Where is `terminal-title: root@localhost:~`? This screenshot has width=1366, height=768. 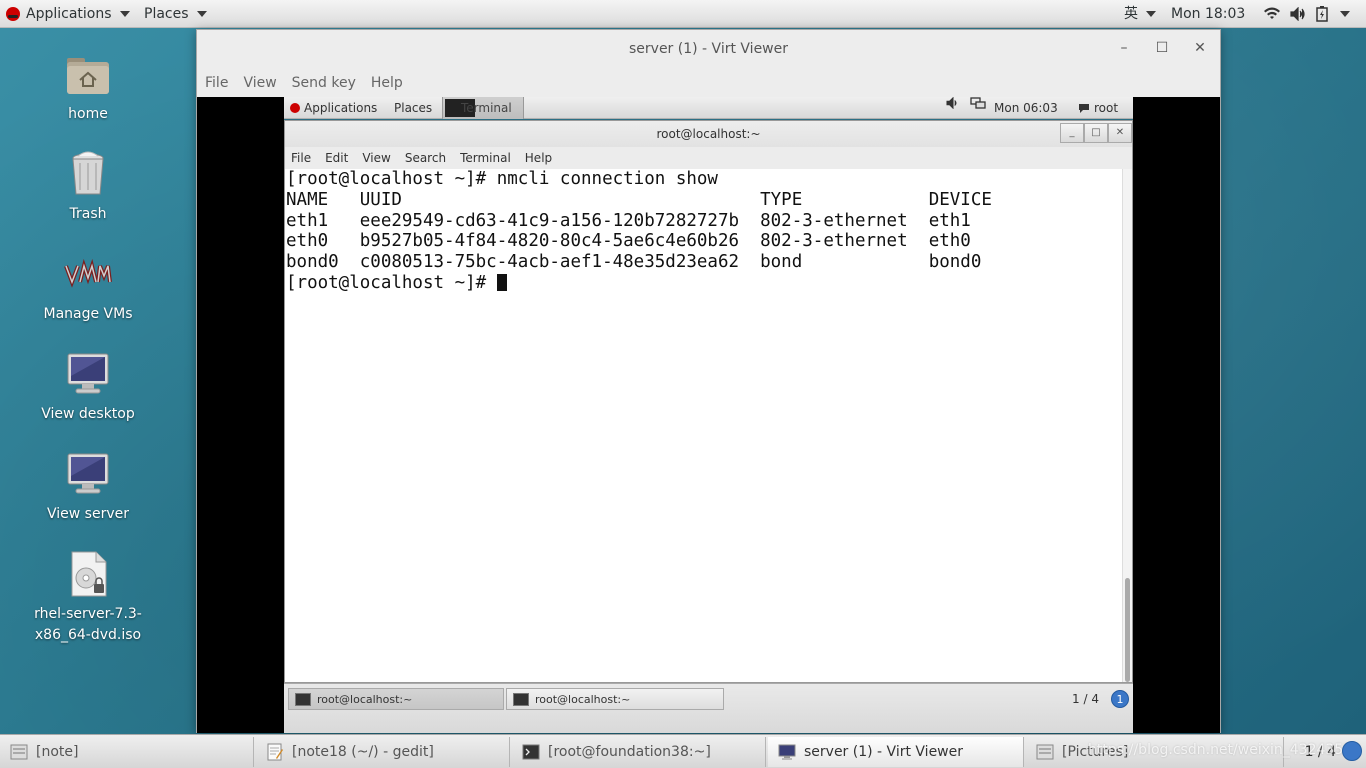
terminal-title: root@localhost:~ is located at coordinates (708, 134).